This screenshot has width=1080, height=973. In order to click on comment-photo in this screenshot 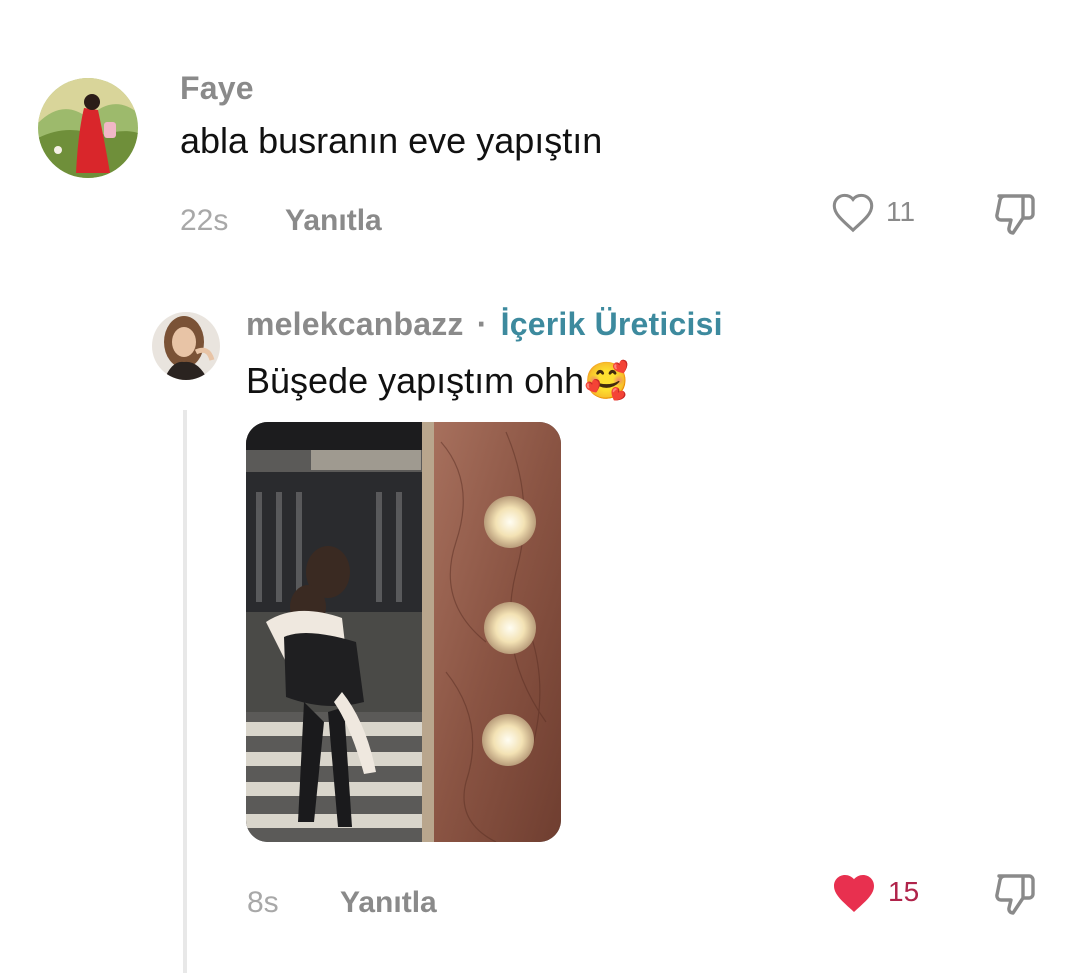, I will do `click(403, 632)`.